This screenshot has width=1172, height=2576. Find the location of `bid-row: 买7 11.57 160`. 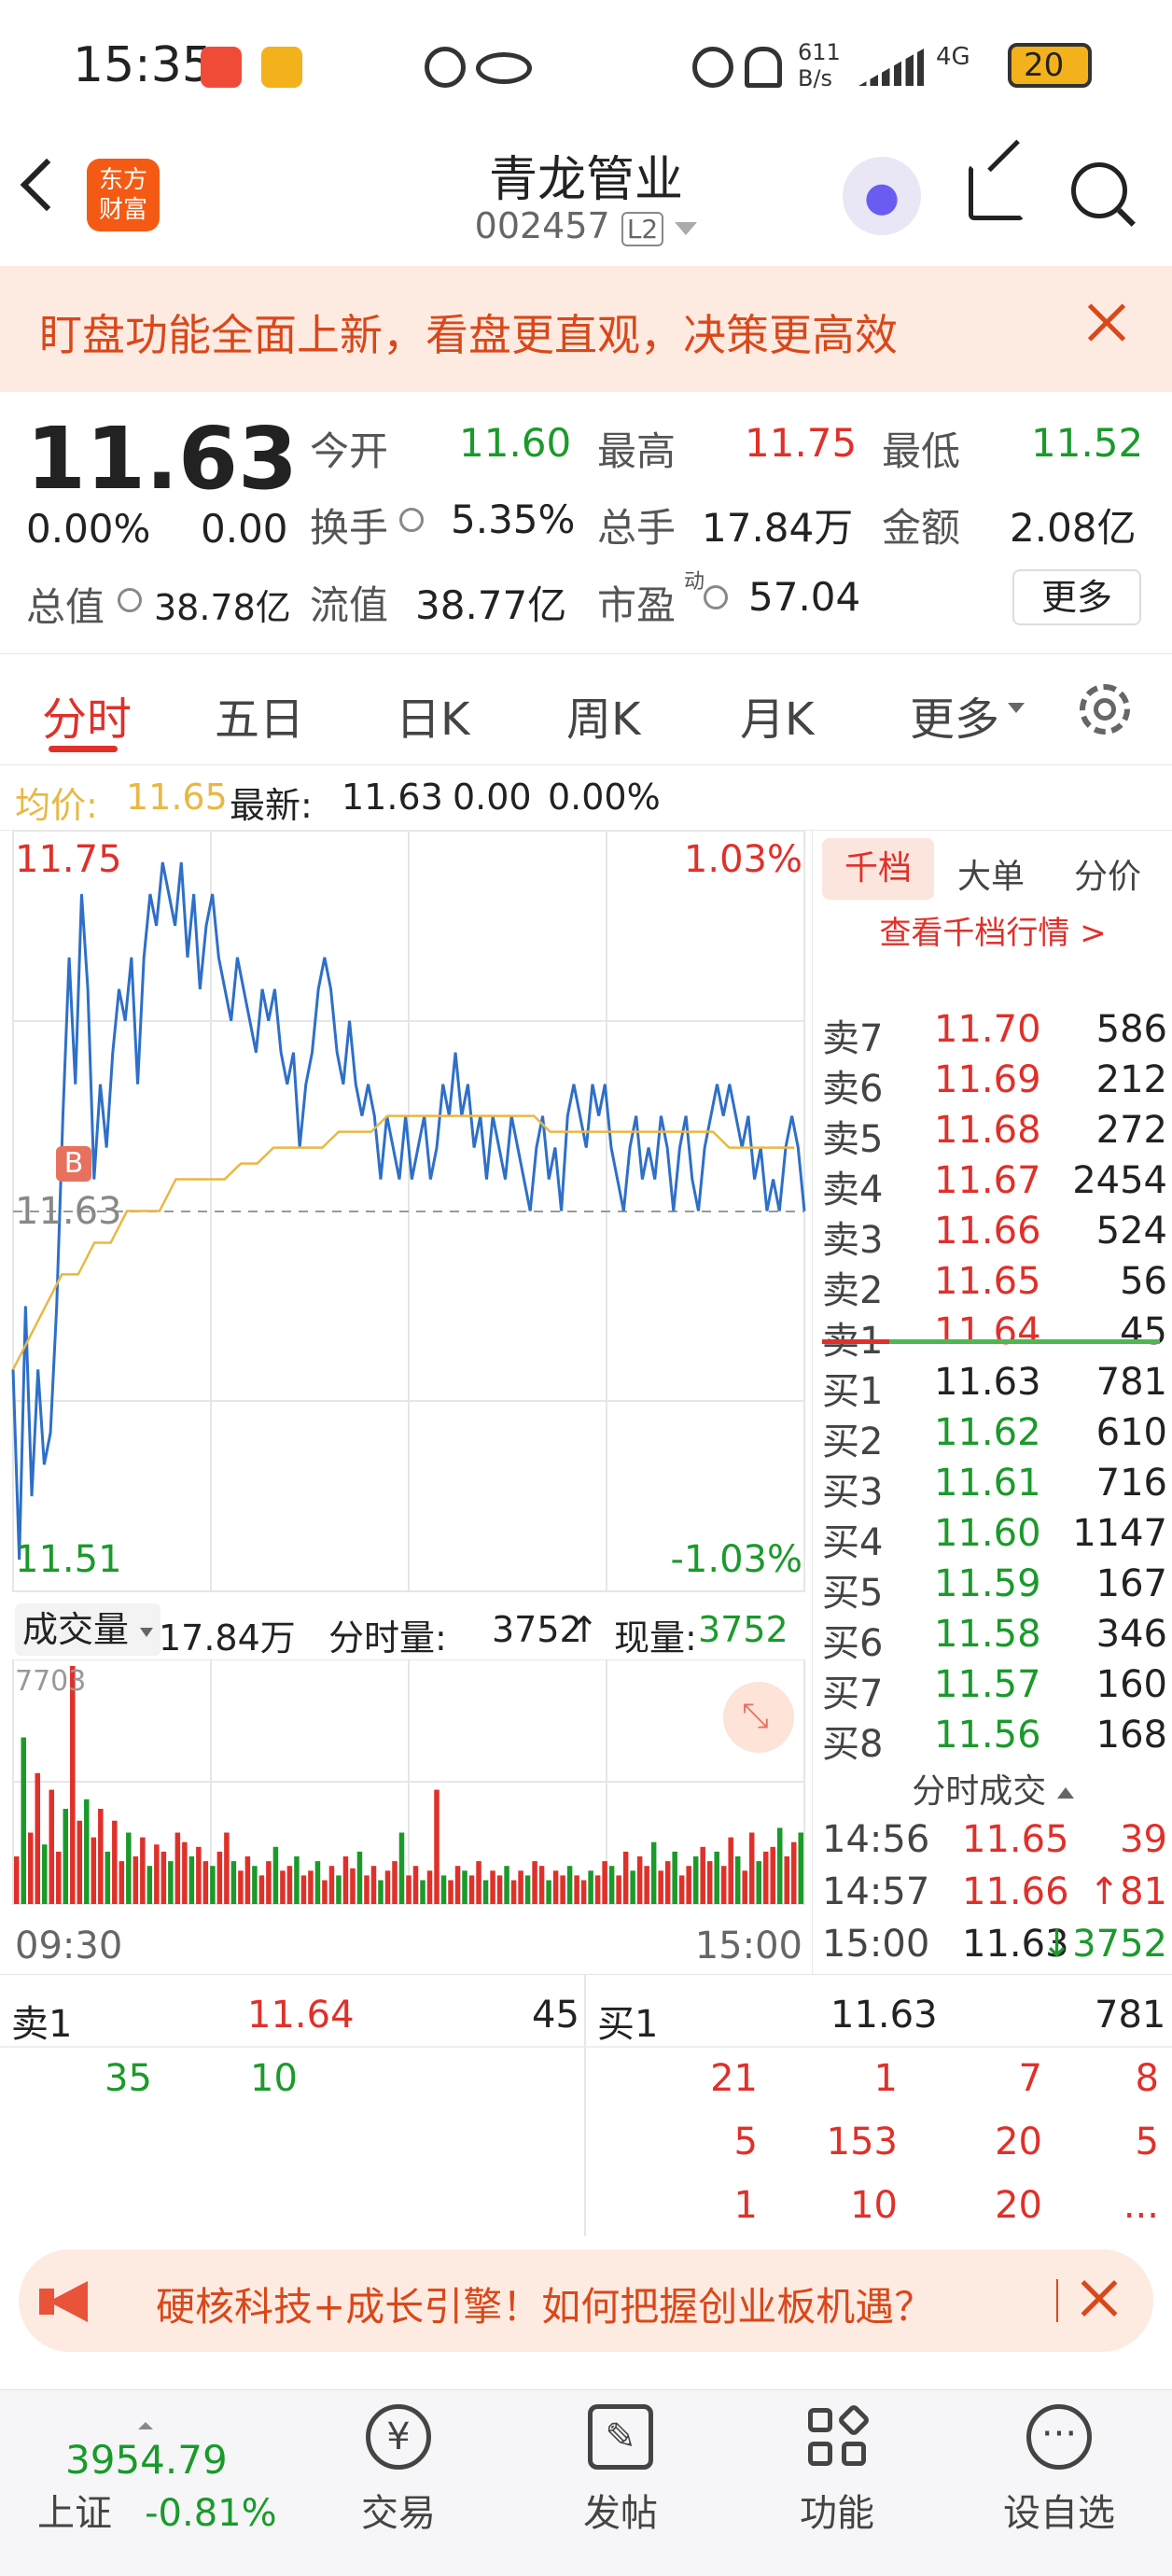

bid-row: 买7 11.57 160 is located at coordinates (995, 1689).